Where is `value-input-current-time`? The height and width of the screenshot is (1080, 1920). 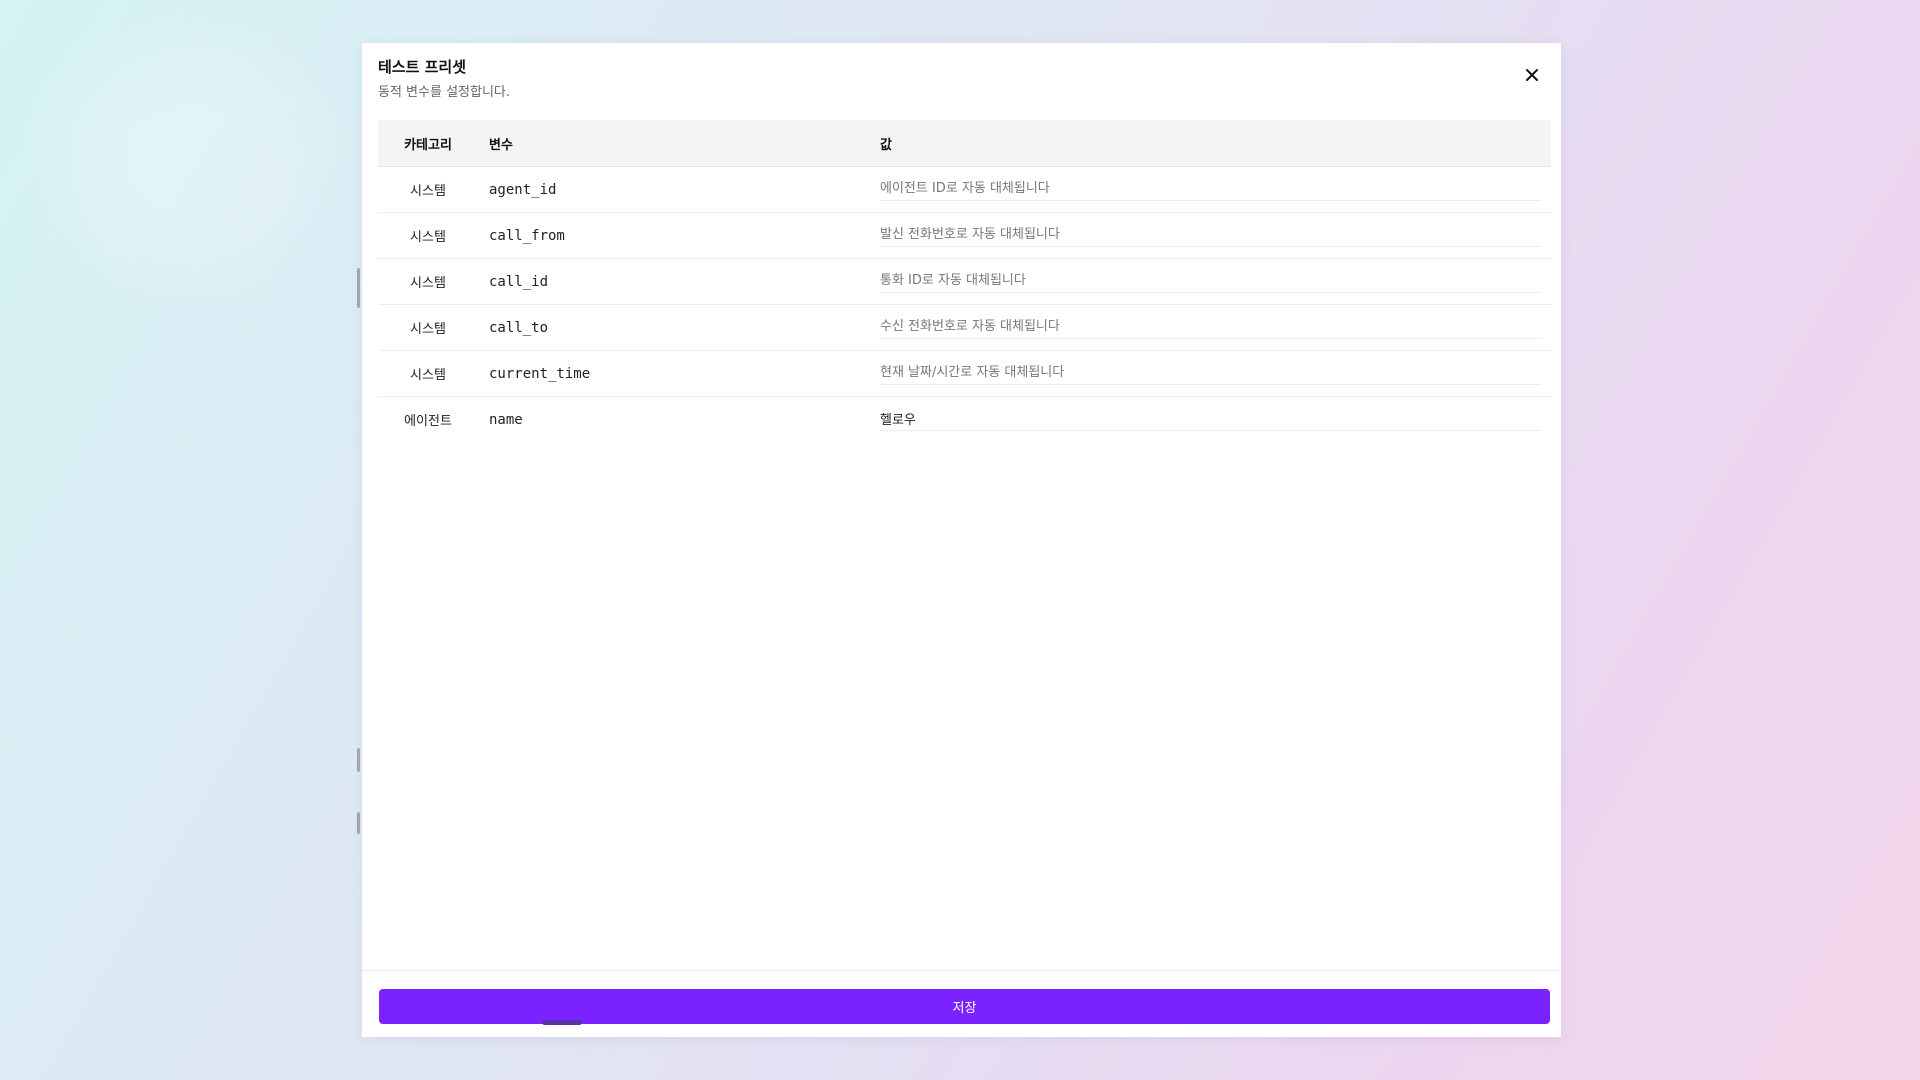
value-input-current-time is located at coordinates (1210, 373).